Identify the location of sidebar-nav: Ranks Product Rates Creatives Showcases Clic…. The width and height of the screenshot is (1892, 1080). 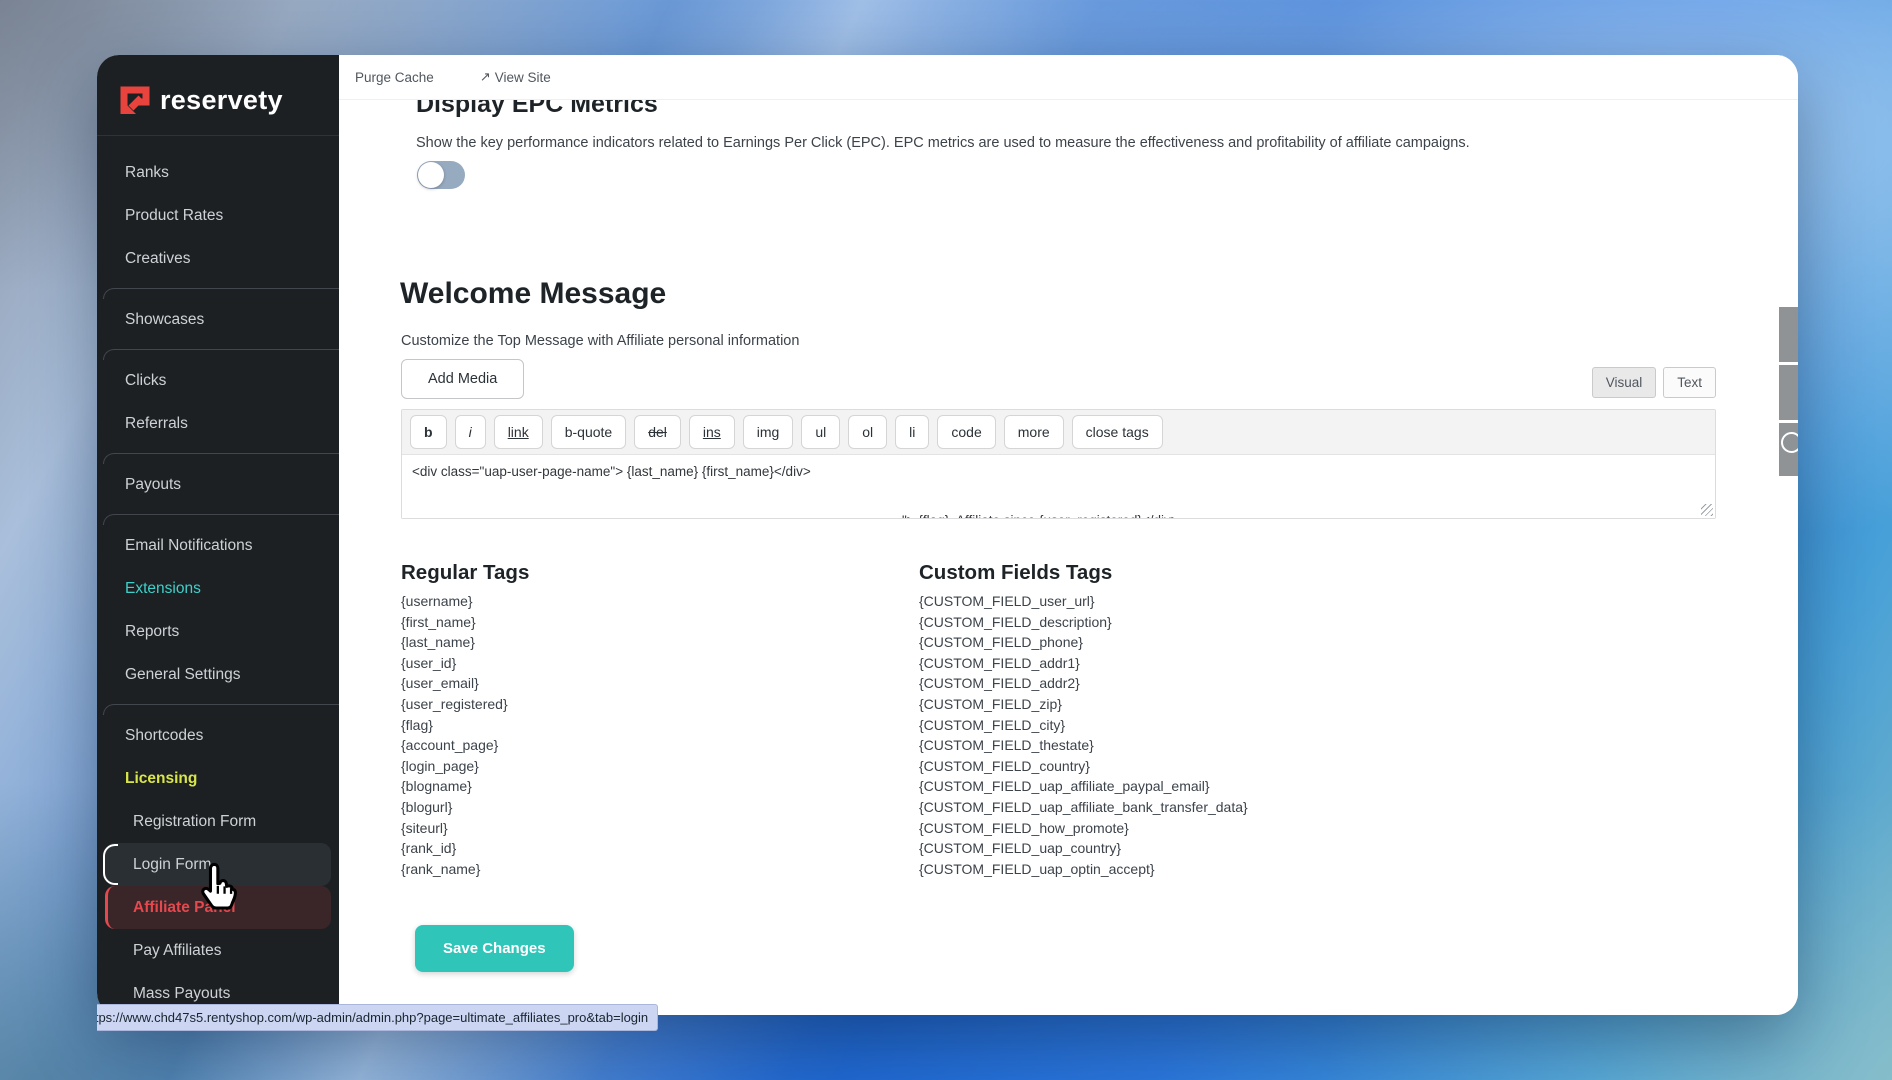
(218, 583).